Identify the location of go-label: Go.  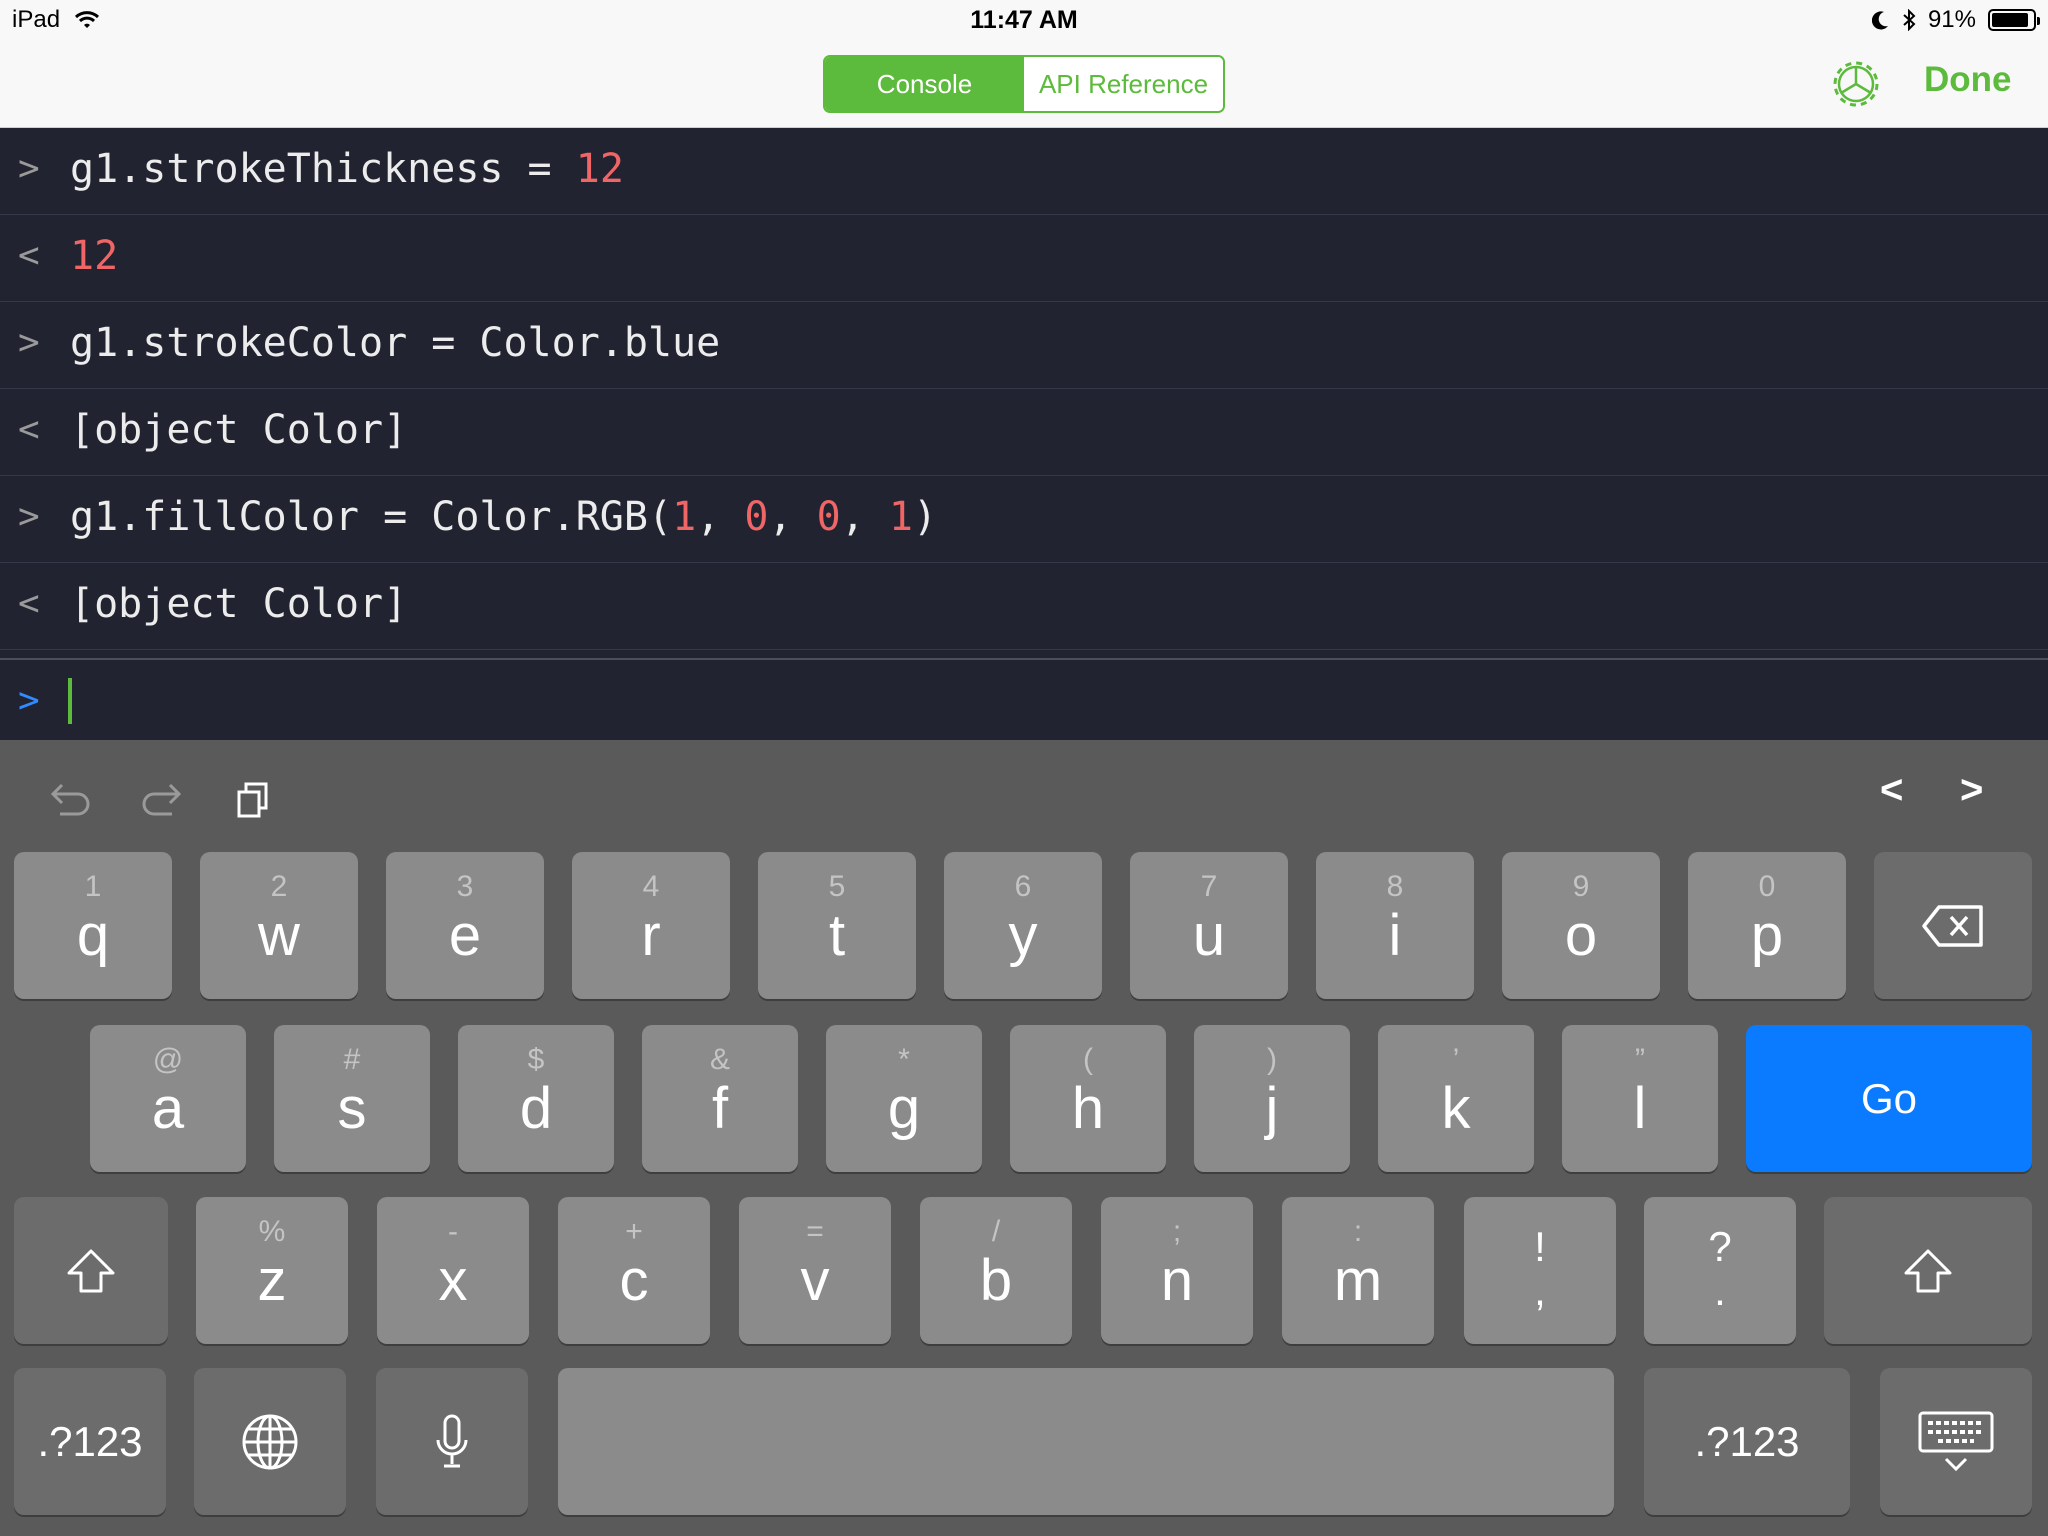
(1889, 1098).